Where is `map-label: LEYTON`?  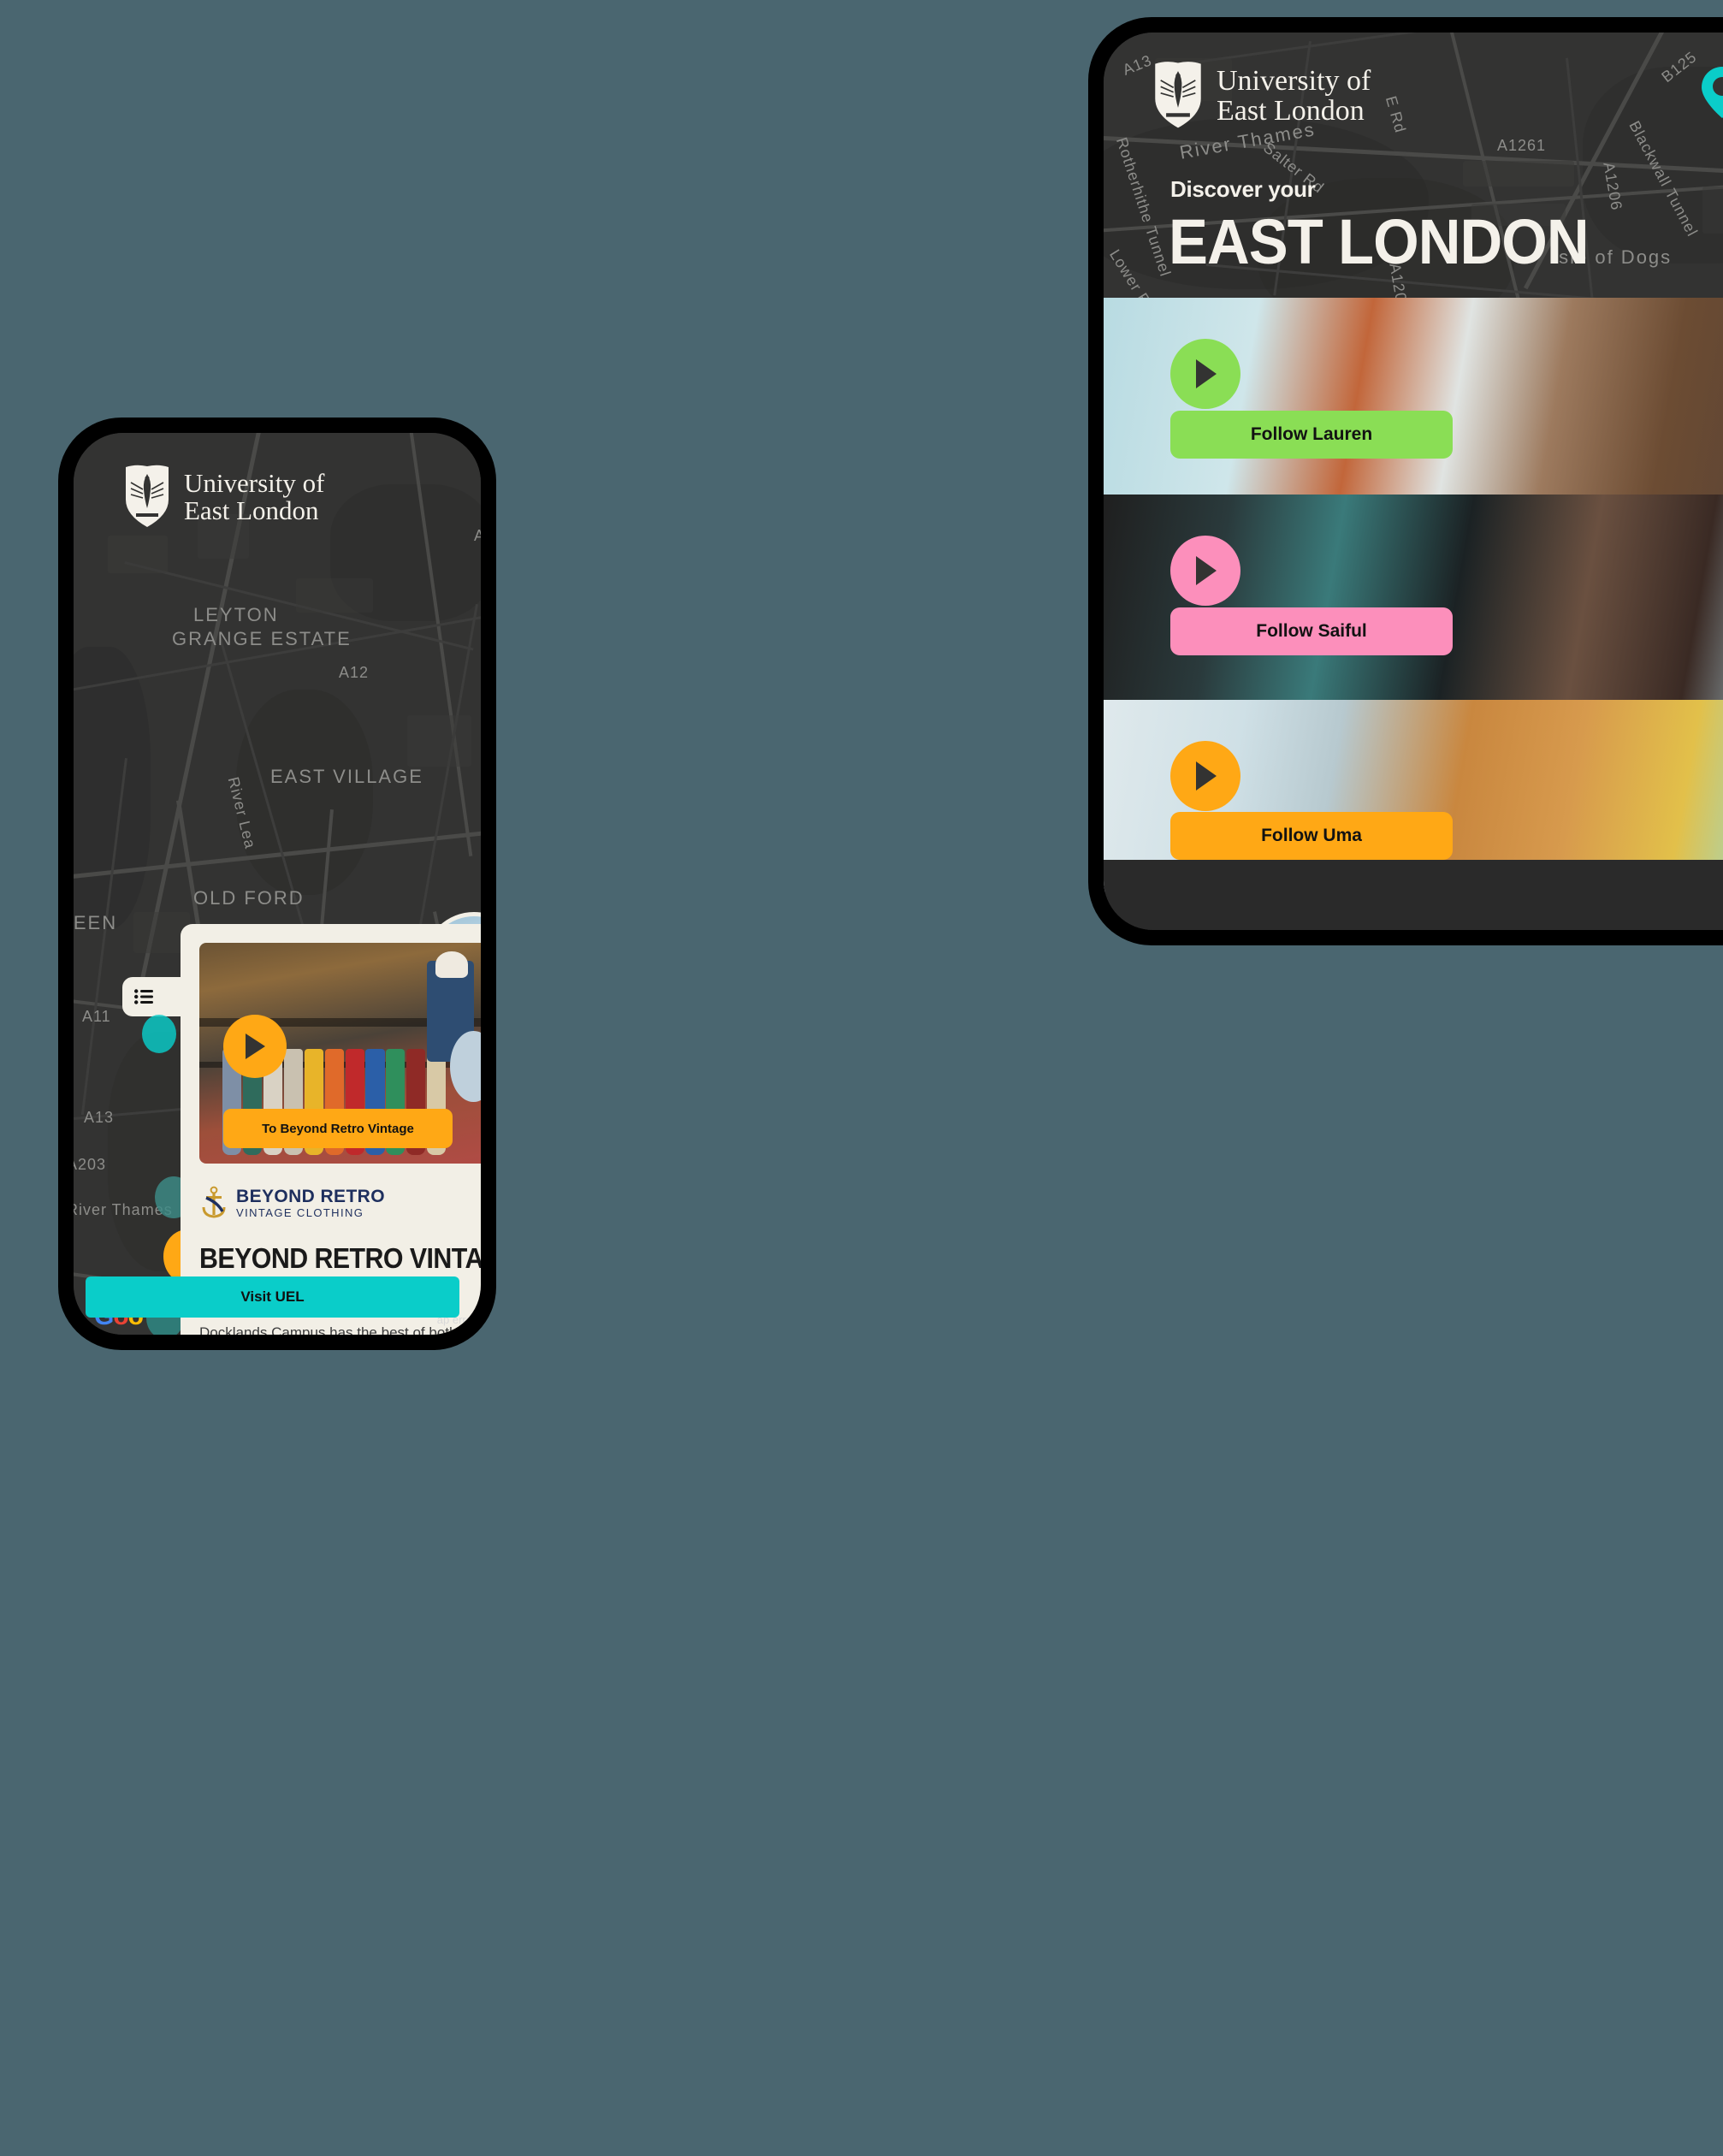 map-label: LEYTON is located at coordinates (236, 614).